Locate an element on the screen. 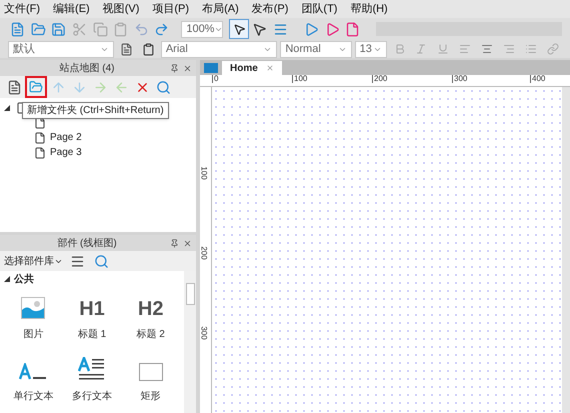 The height and width of the screenshot is (413, 570). ruler-label: 400 is located at coordinates (538, 79).